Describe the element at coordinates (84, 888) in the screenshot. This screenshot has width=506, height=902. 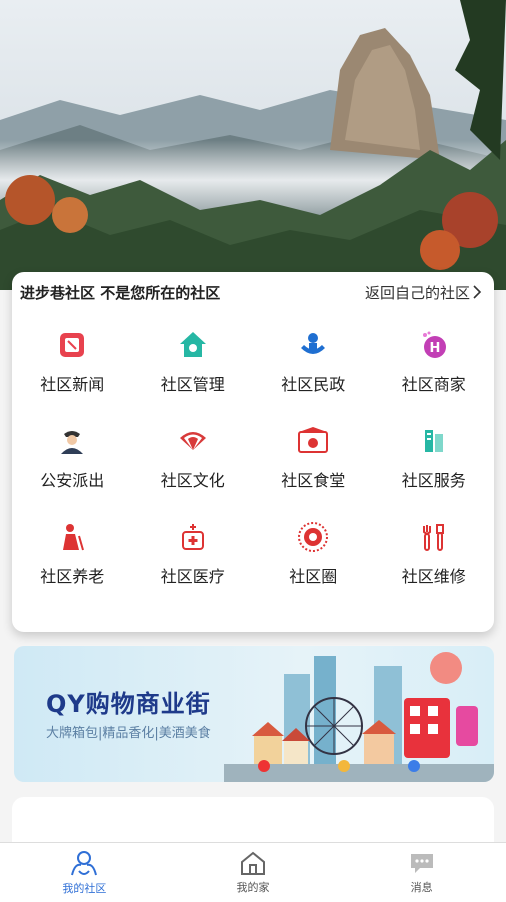
I see `tab-label: 我的社区` at that location.